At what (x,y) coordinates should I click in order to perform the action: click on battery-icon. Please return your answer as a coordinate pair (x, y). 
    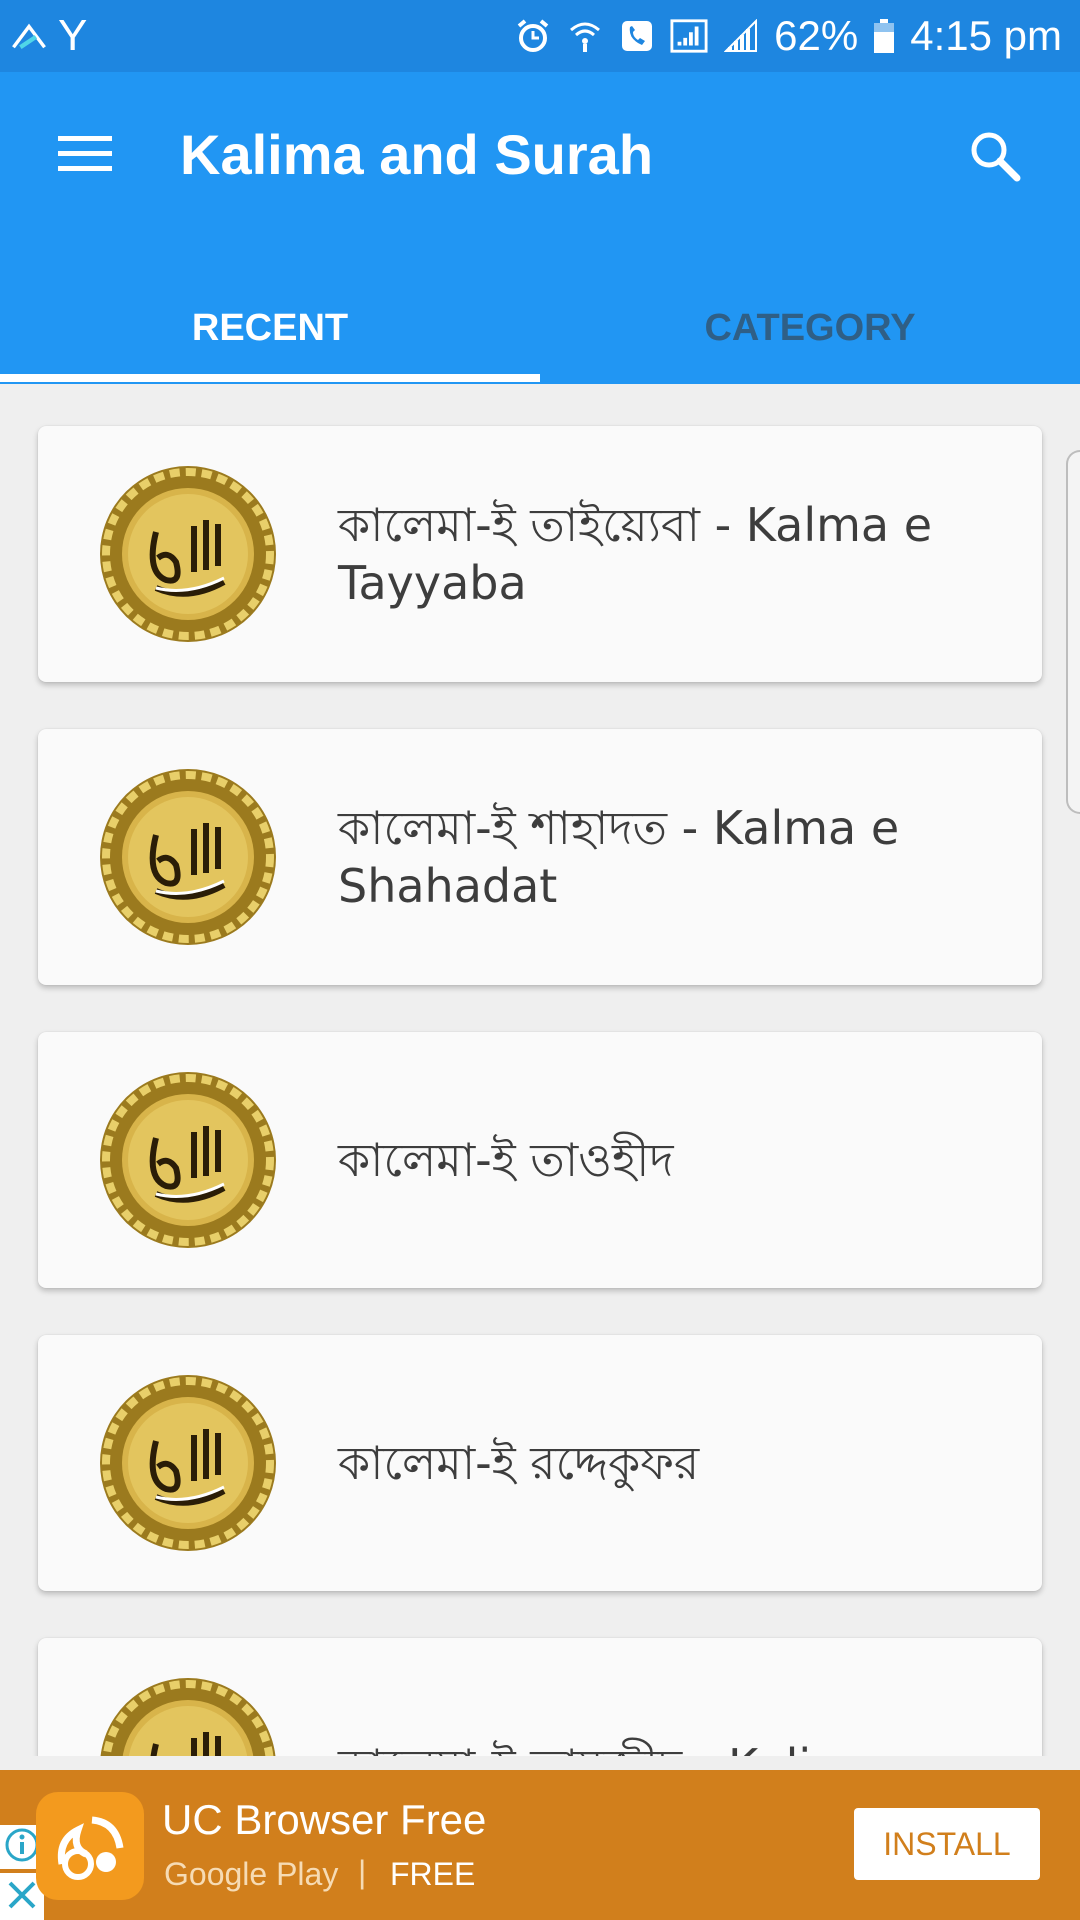
    Looking at the image, I should click on (884, 36).